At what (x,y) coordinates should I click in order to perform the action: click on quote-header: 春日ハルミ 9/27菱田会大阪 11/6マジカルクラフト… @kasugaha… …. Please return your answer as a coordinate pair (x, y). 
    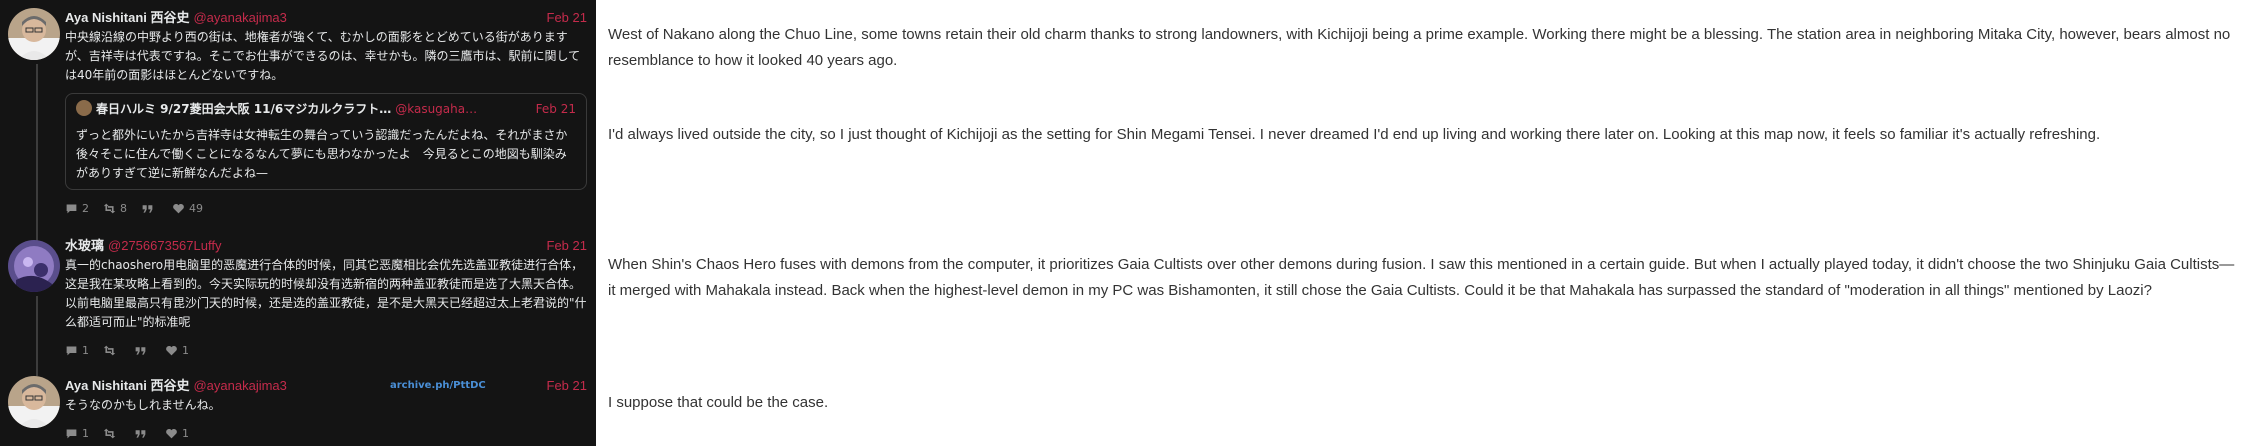
    Looking at the image, I should click on (326, 109).